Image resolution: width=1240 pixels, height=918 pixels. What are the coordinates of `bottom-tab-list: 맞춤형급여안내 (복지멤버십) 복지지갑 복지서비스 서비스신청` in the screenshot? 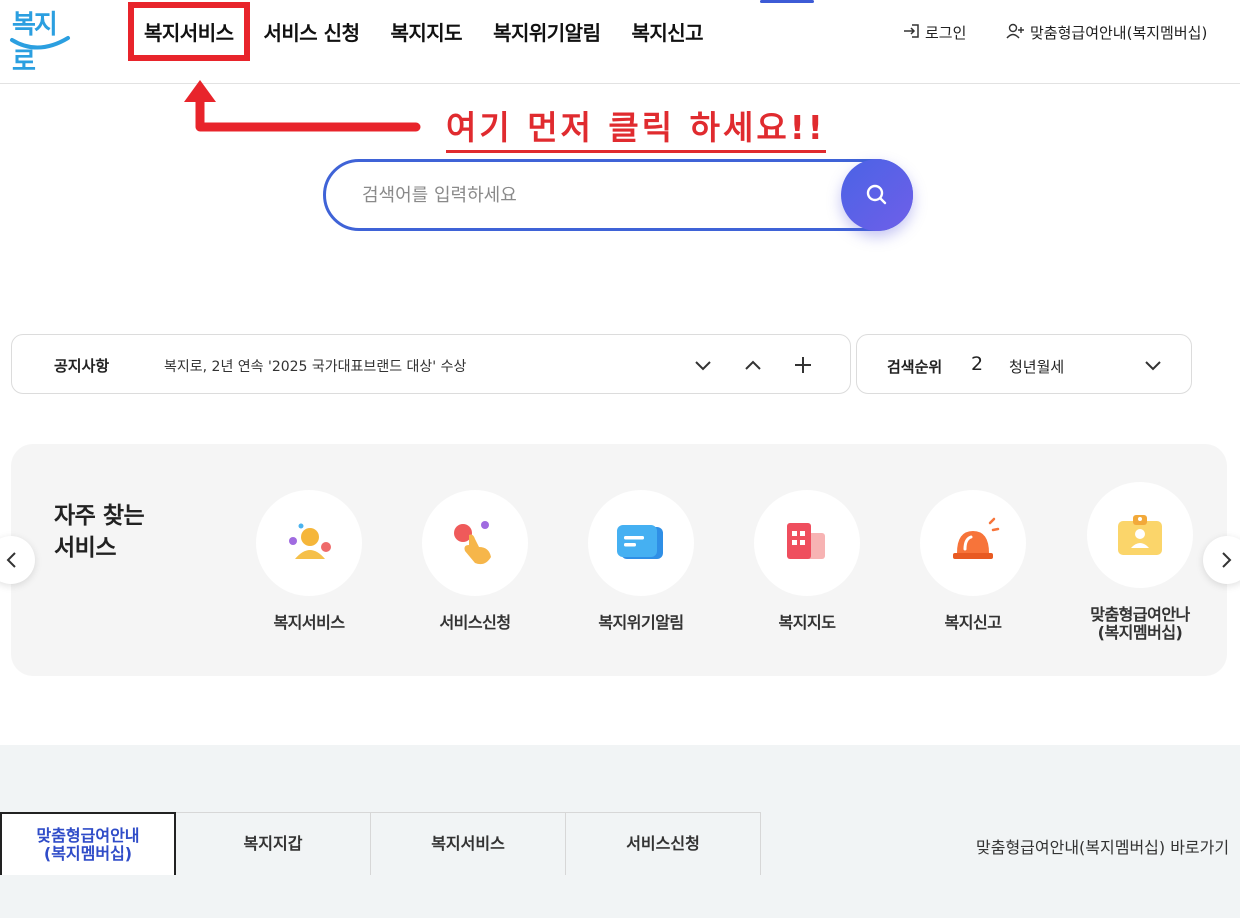 It's located at (380, 843).